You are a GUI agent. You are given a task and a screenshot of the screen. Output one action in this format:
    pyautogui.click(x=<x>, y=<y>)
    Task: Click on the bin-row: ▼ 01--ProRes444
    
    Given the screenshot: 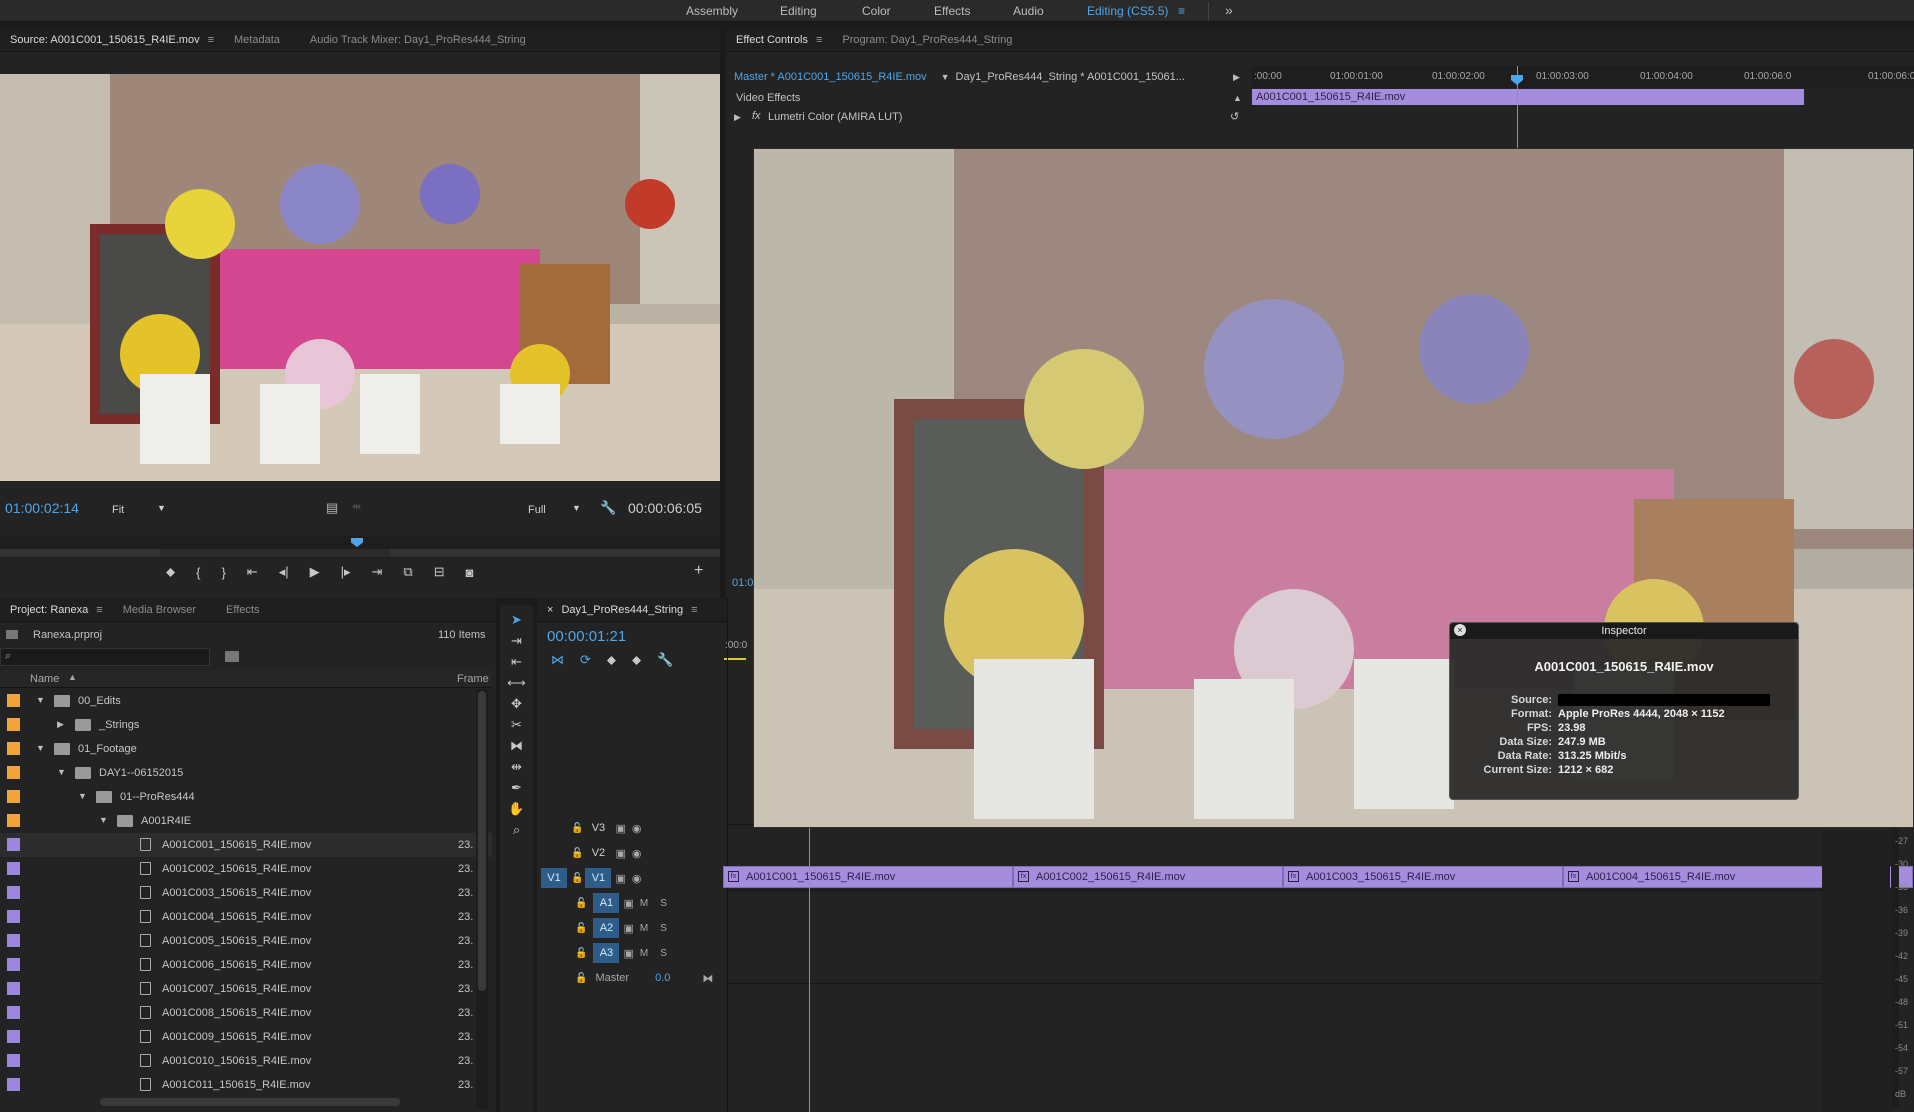 What is the action you would take?
    pyautogui.click(x=246, y=797)
    